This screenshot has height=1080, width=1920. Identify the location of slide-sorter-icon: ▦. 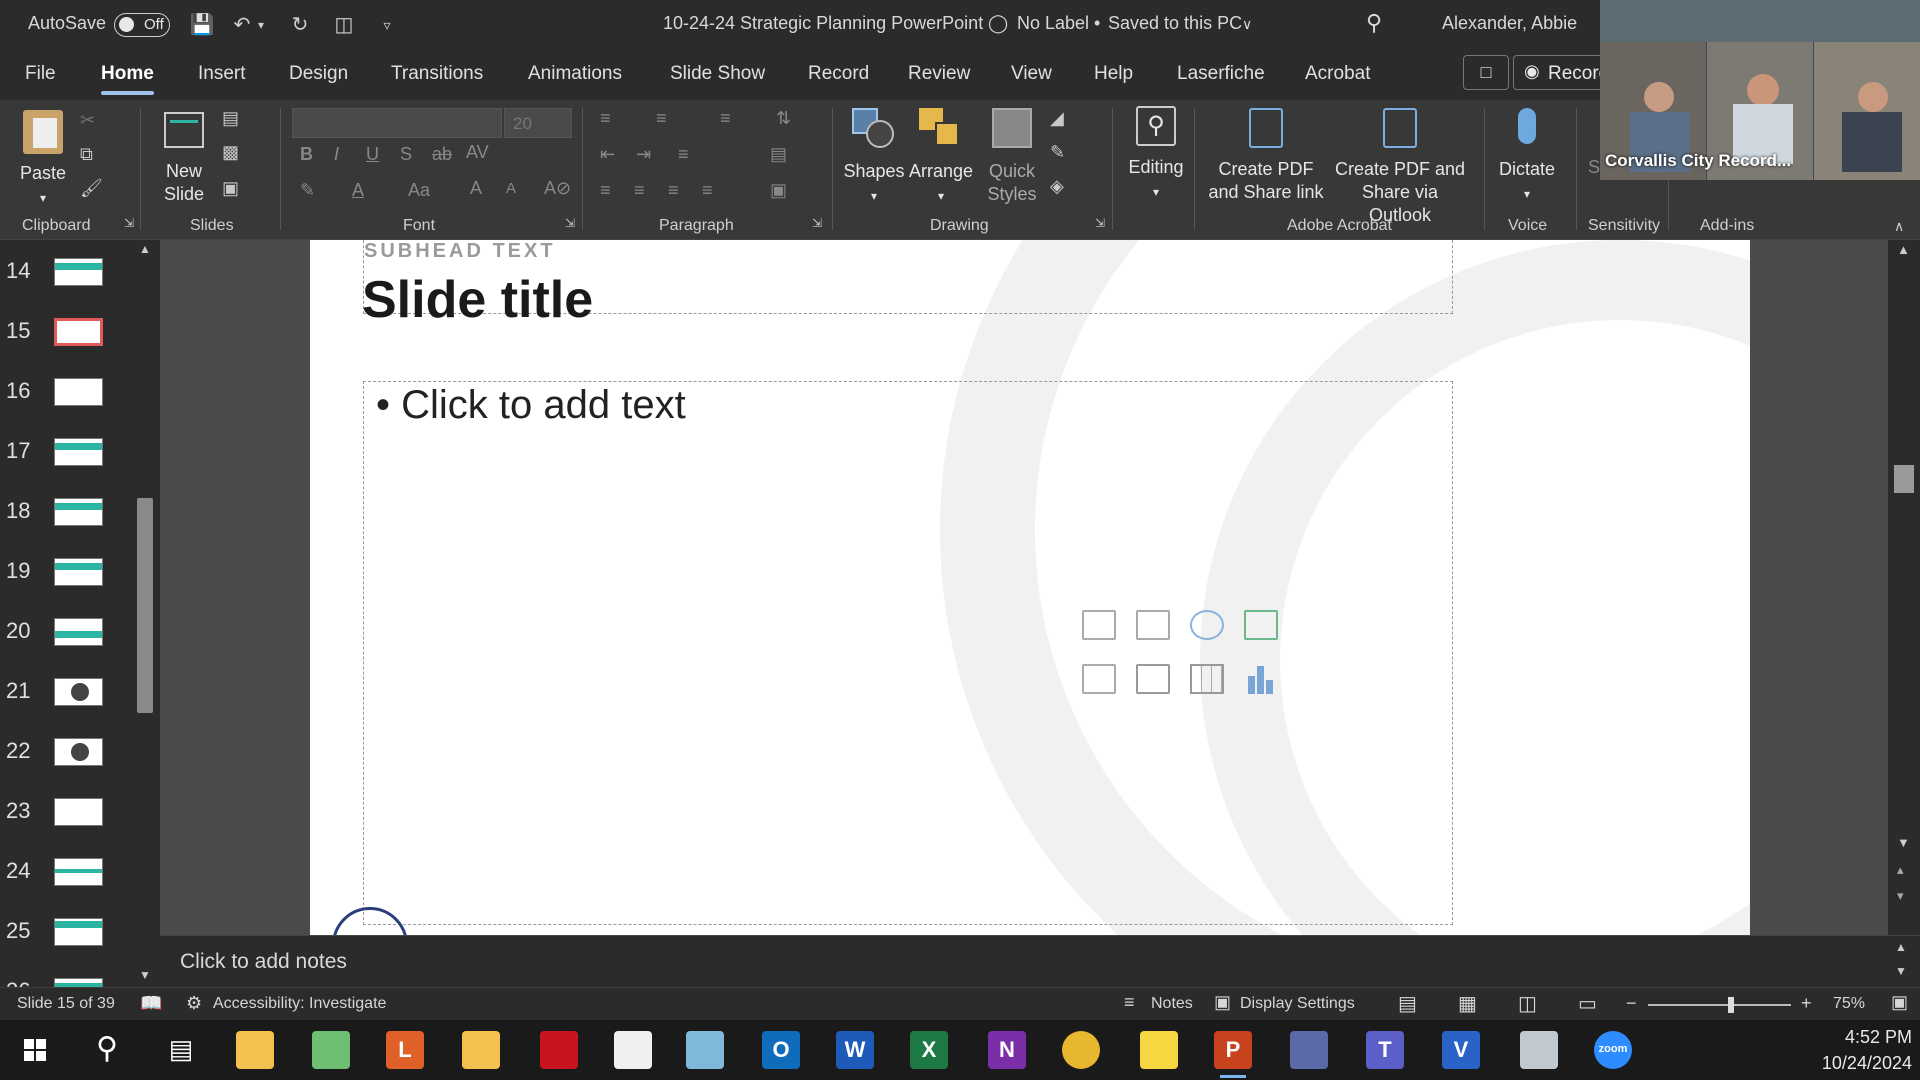
(1467, 1003).